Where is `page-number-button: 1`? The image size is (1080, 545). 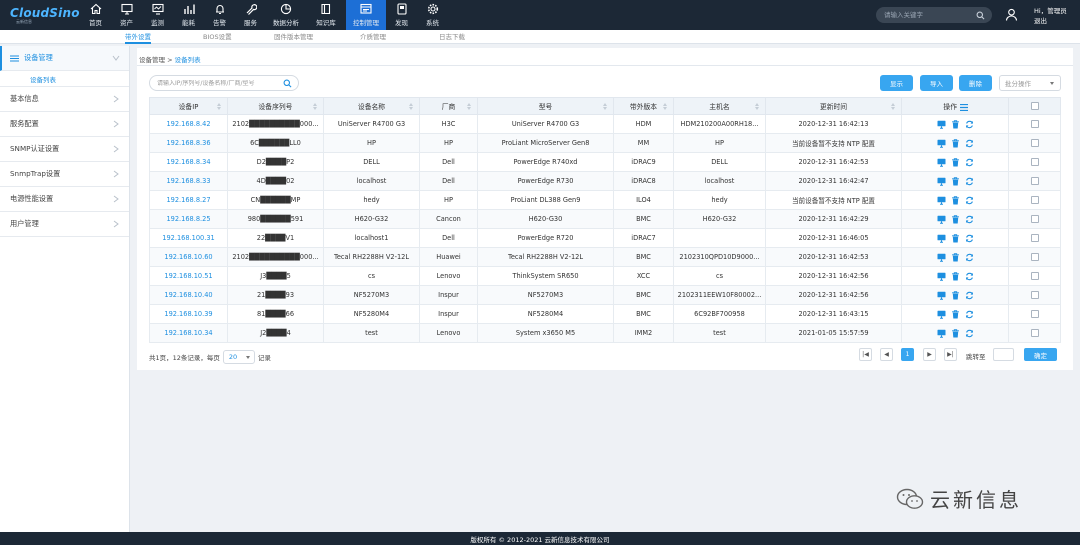
page-number-button: 1 is located at coordinates (907, 354).